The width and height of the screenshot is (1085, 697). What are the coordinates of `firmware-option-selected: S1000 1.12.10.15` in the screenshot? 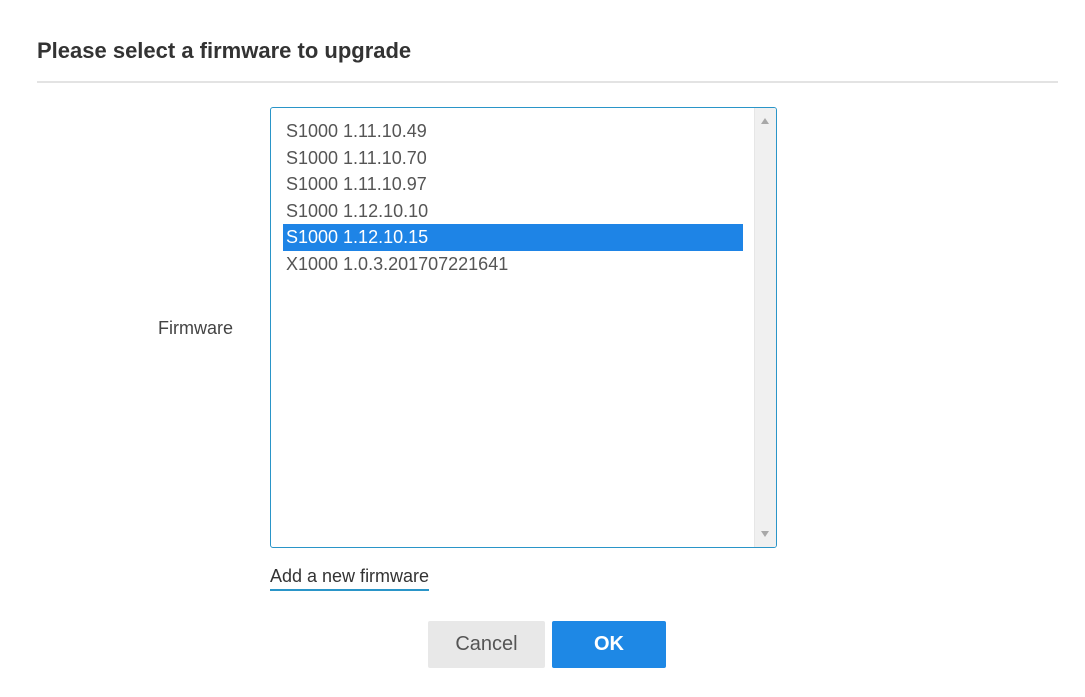 It's located at (513, 237).